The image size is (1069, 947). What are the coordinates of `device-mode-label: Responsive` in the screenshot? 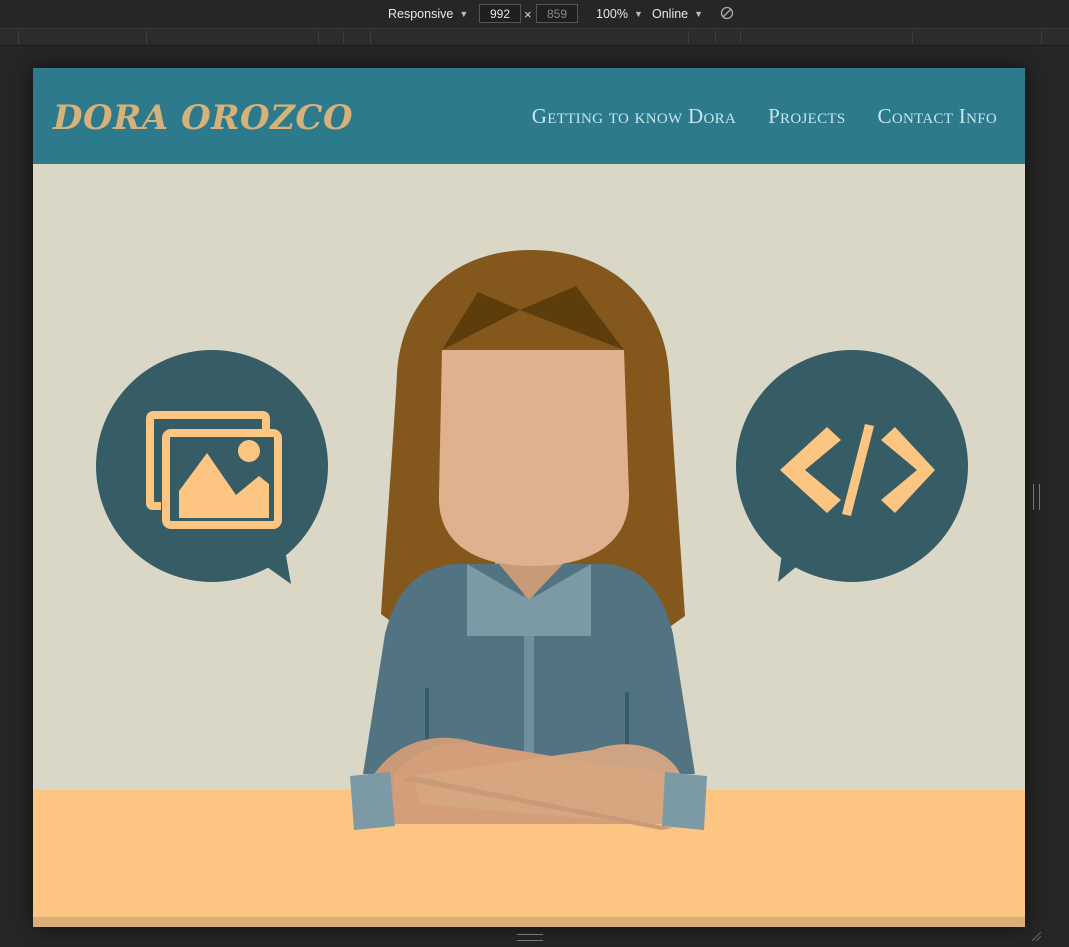 It's located at (421, 14).